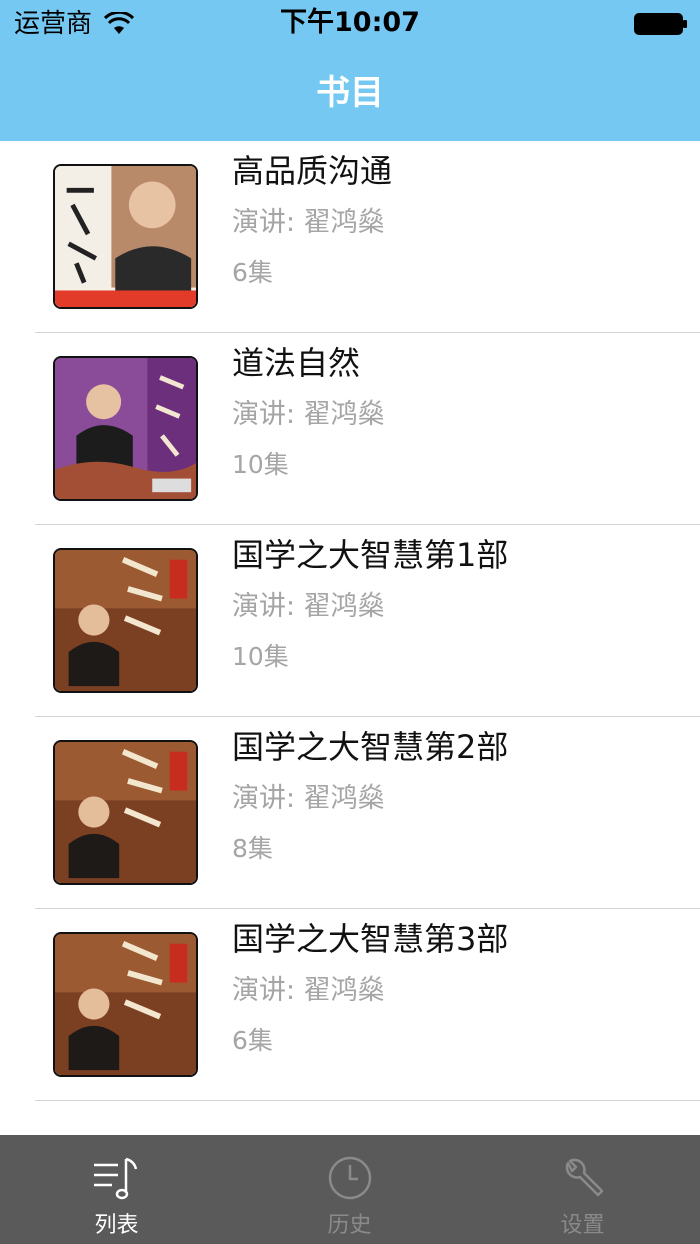 This screenshot has width=700, height=1244. I want to click on tab-bar: 列表 历史 设置, so click(350, 1189).